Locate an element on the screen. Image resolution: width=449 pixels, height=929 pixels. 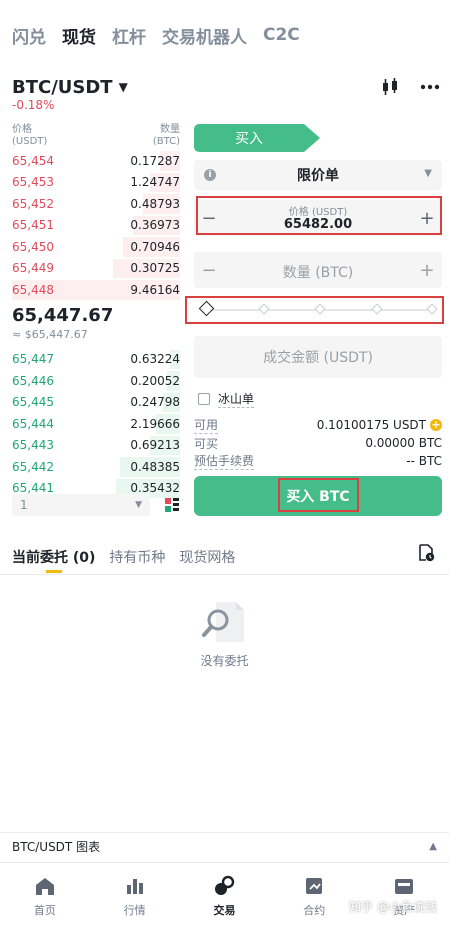
last-price: 65,447.67 is located at coordinates (63, 315).